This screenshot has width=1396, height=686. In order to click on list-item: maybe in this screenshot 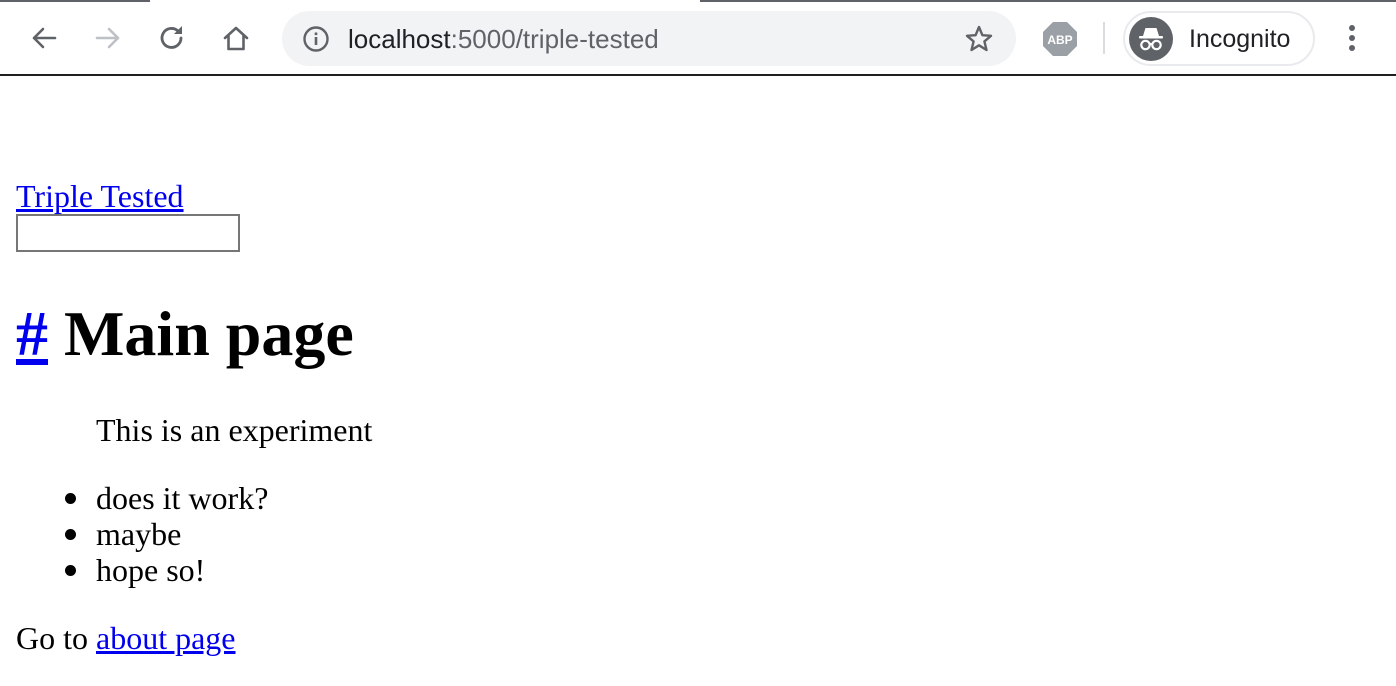, I will do `click(166, 534)`.